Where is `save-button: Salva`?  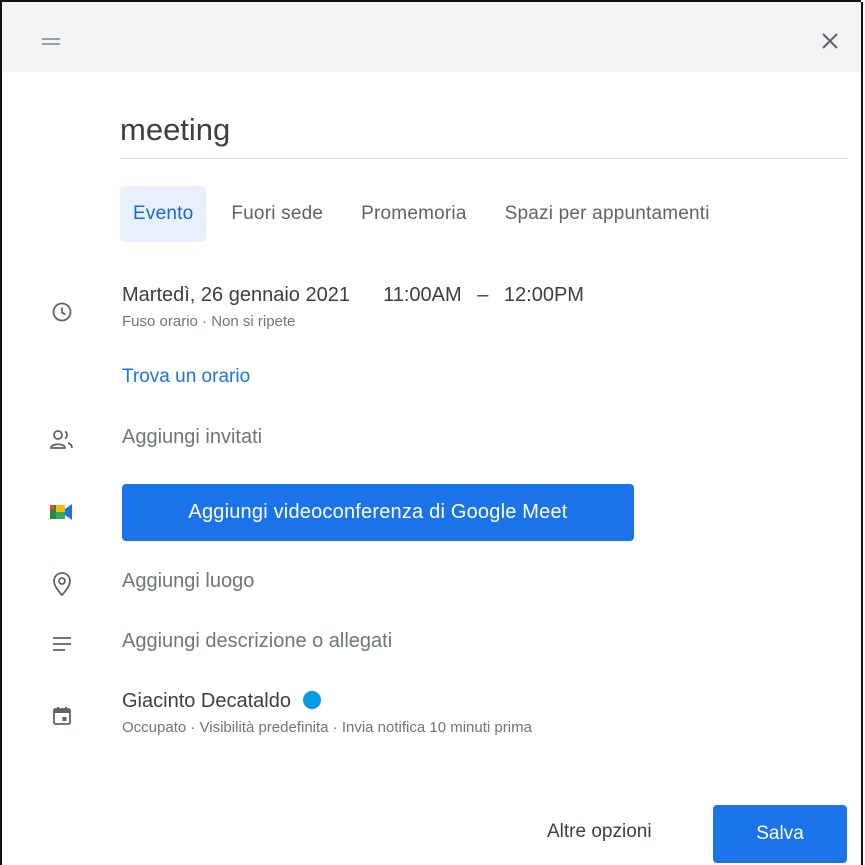 save-button: Salva is located at coordinates (780, 834).